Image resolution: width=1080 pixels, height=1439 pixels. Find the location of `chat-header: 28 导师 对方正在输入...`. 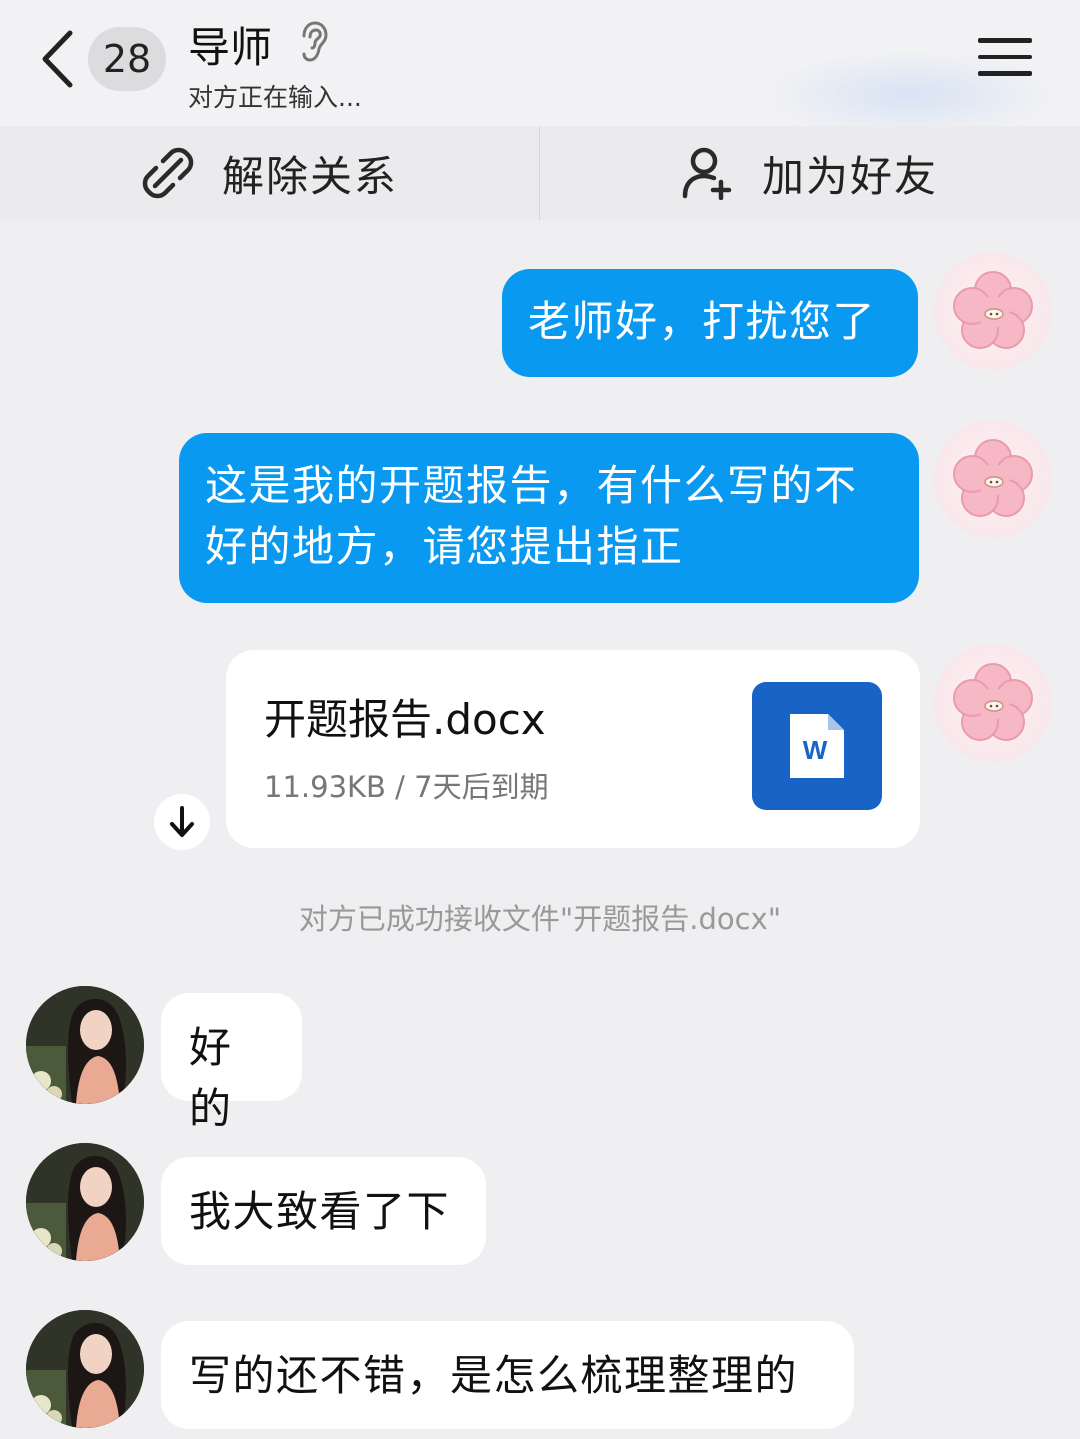

chat-header: 28 导师 对方正在输入... is located at coordinates (540, 70).